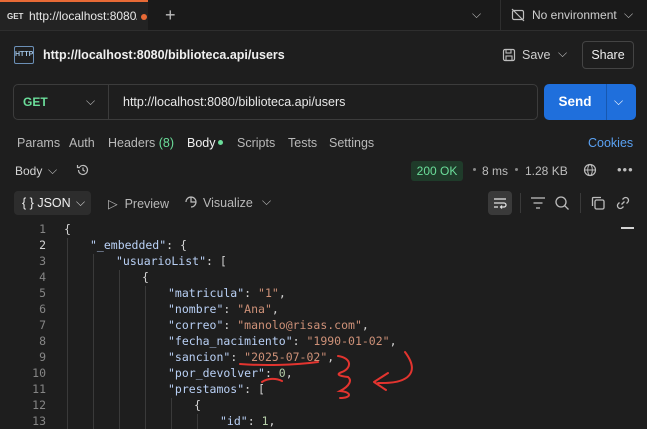 Image resolution: width=647 pixels, height=429 pixels. I want to click on line-number: 1, so click(42, 229).